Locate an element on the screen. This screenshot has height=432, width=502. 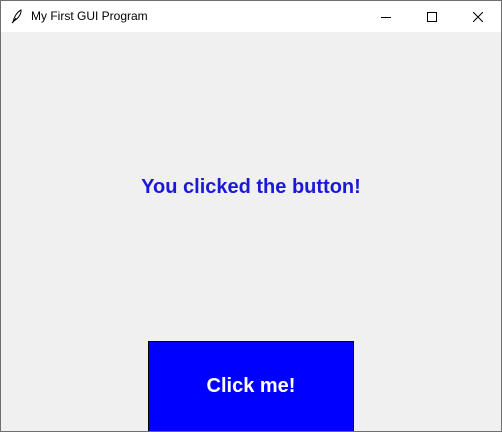
close-button is located at coordinates (478, 16).